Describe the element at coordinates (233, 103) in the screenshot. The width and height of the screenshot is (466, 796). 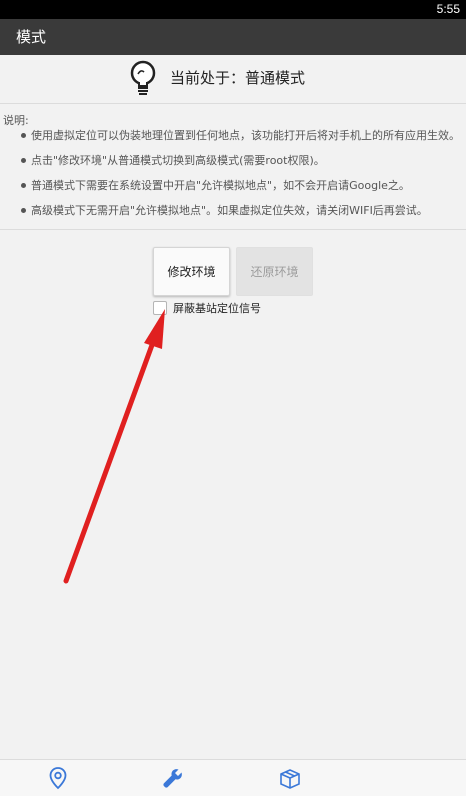
I see `divider-top` at that location.